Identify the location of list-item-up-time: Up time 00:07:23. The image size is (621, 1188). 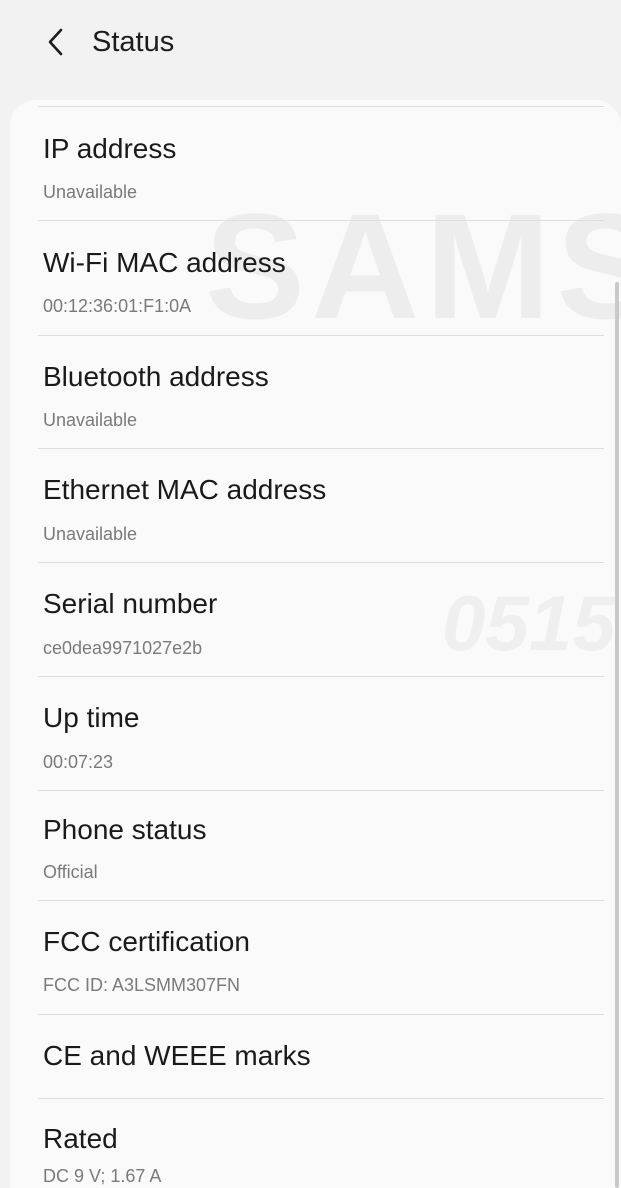
(321, 733).